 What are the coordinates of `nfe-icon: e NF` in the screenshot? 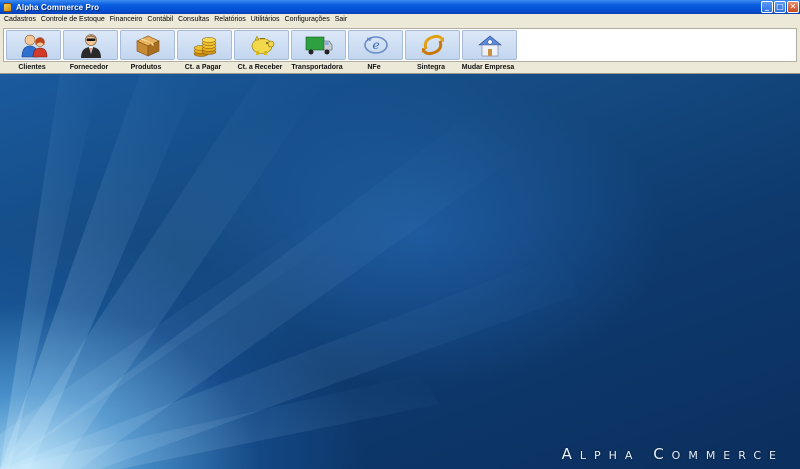 It's located at (375, 45).